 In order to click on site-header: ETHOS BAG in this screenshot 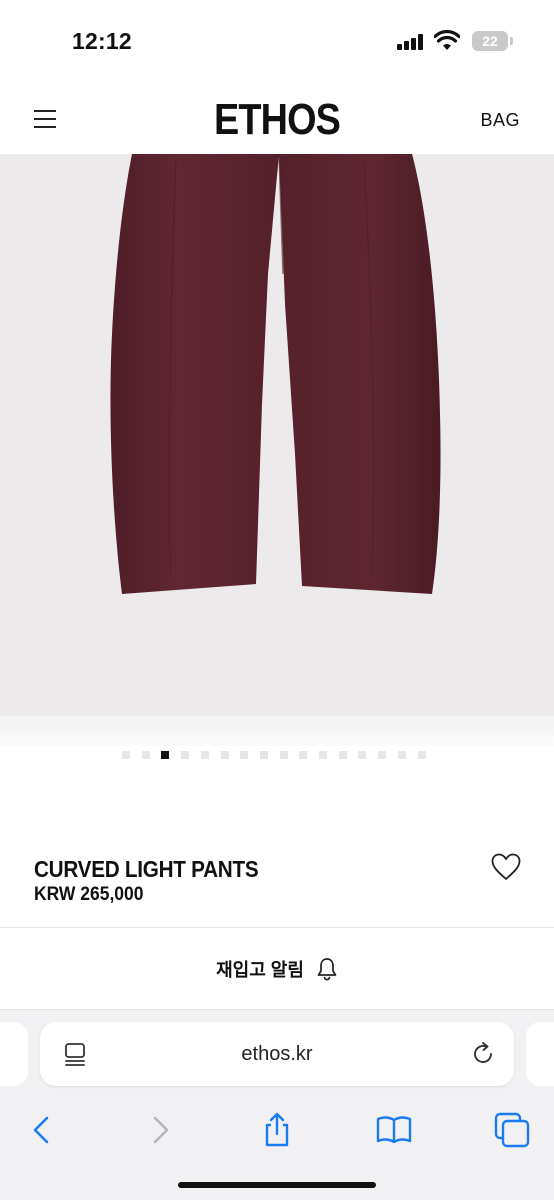, I will do `click(277, 117)`.